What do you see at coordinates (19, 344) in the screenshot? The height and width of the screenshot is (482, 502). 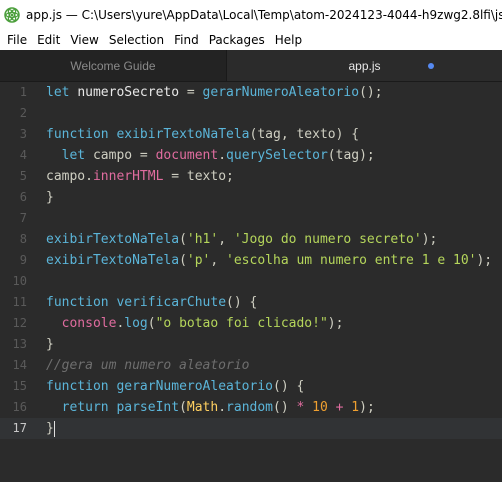 I see `line-number: 13` at bounding box center [19, 344].